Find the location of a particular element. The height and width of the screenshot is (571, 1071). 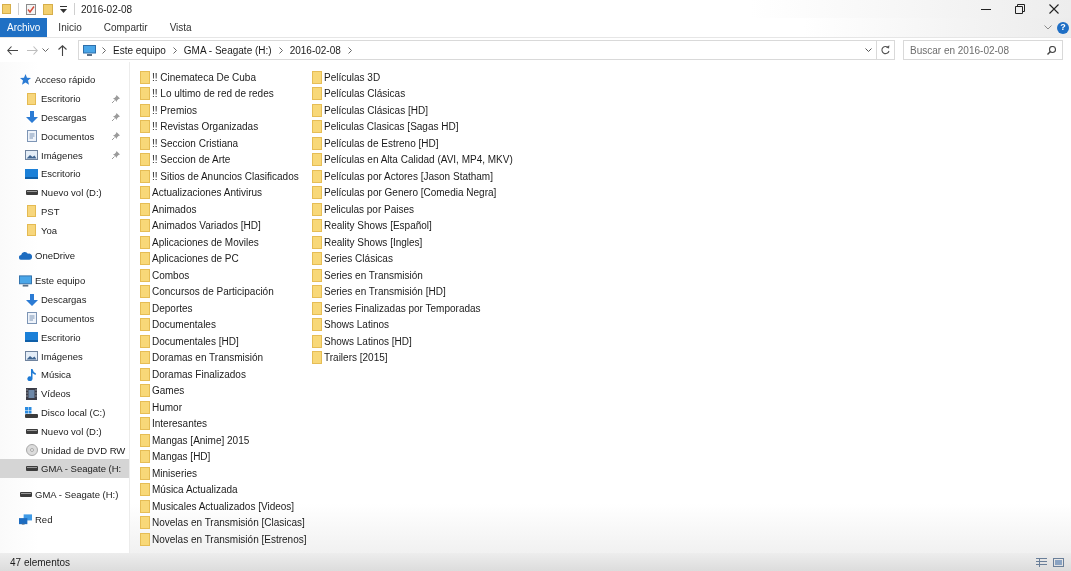

folder-item: Animados is located at coordinates (168, 209).